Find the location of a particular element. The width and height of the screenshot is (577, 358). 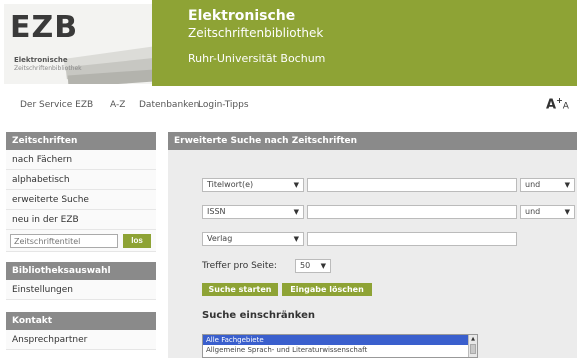

operator-select-1-value: und is located at coordinates (533, 184).